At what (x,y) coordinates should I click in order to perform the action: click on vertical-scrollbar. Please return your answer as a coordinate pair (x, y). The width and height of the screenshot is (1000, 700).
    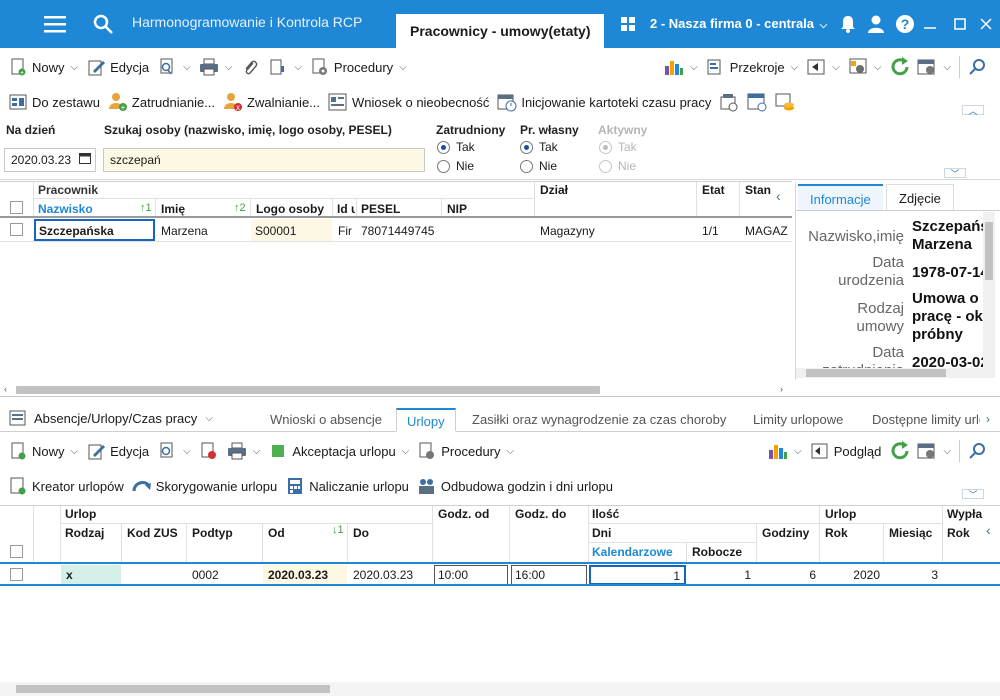
    Looking at the image, I should click on (989, 295).